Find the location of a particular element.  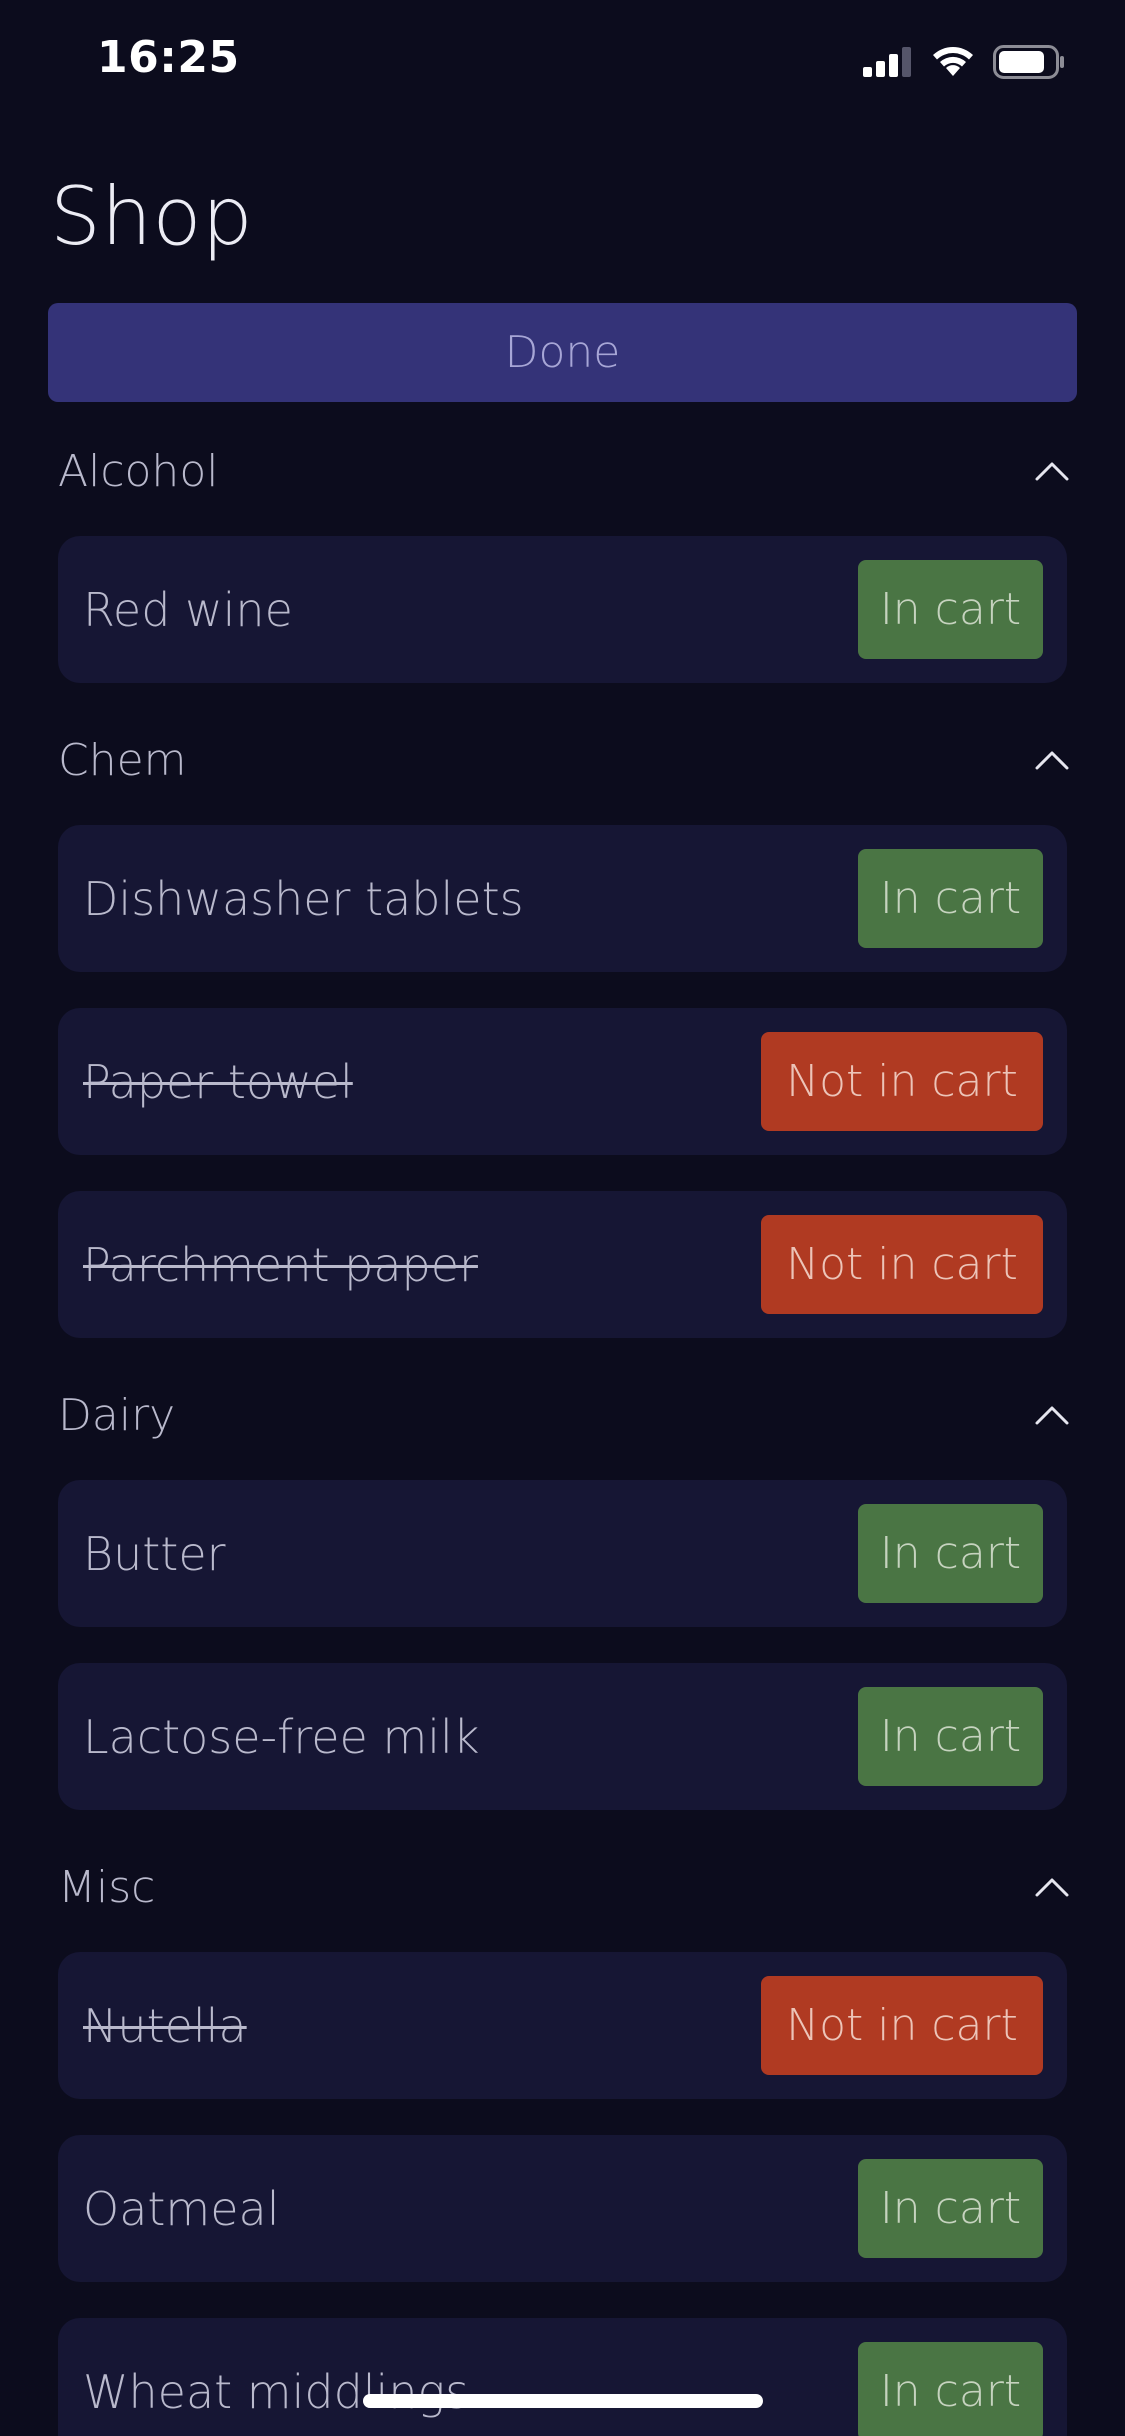

battery-icon is located at coordinates (1028, 62).